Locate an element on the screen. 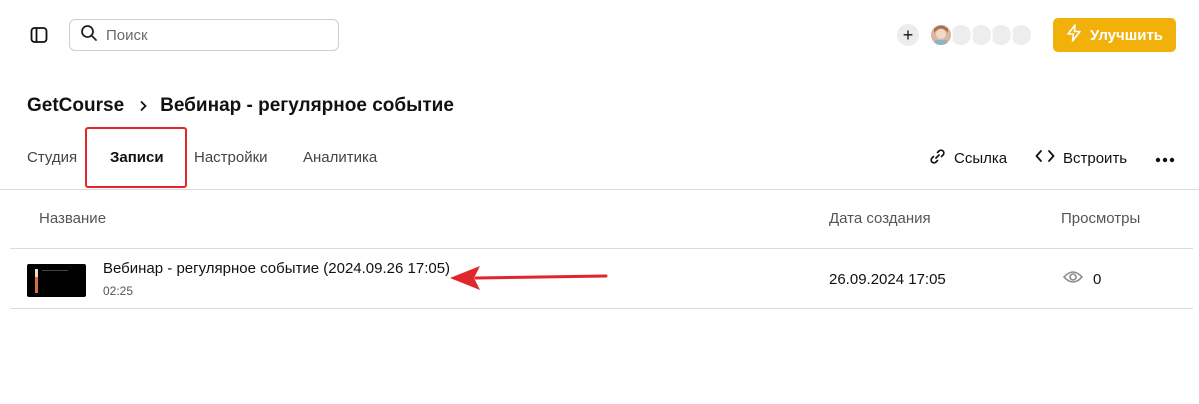 The image size is (1199, 404). upgrade-label: Улучшить is located at coordinates (1126, 35).